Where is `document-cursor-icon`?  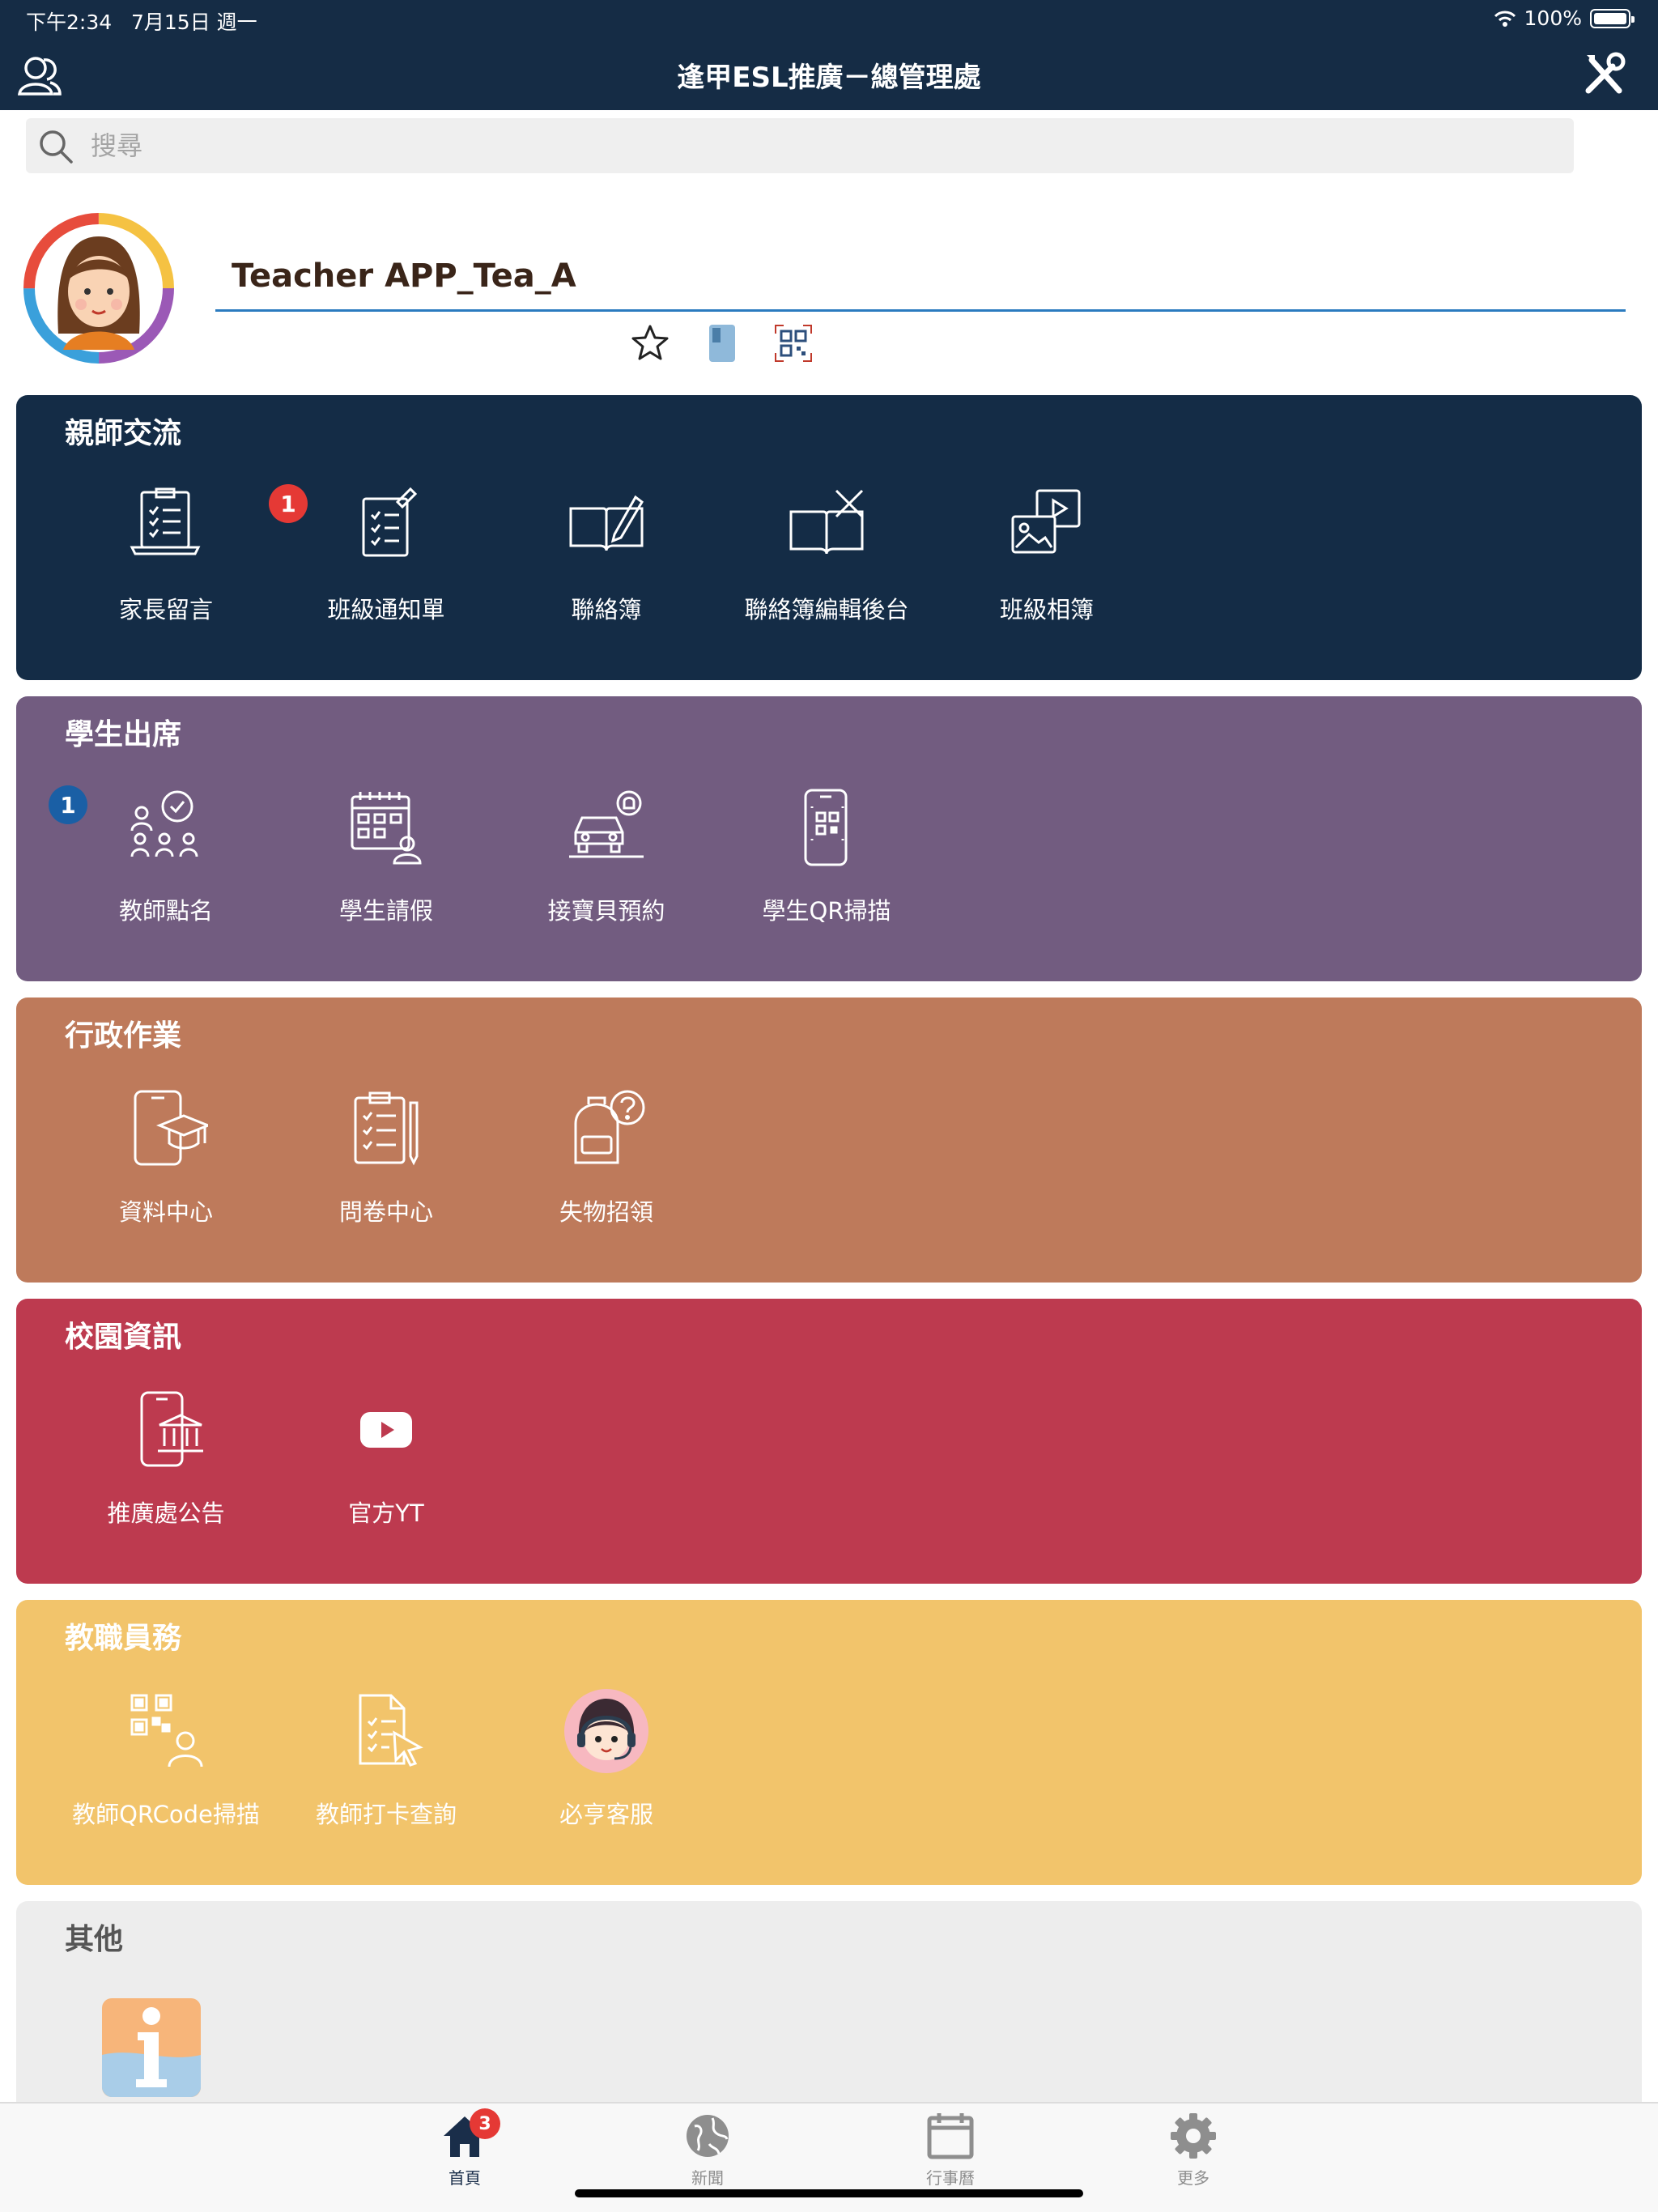
document-cursor-icon is located at coordinates (391, 1730).